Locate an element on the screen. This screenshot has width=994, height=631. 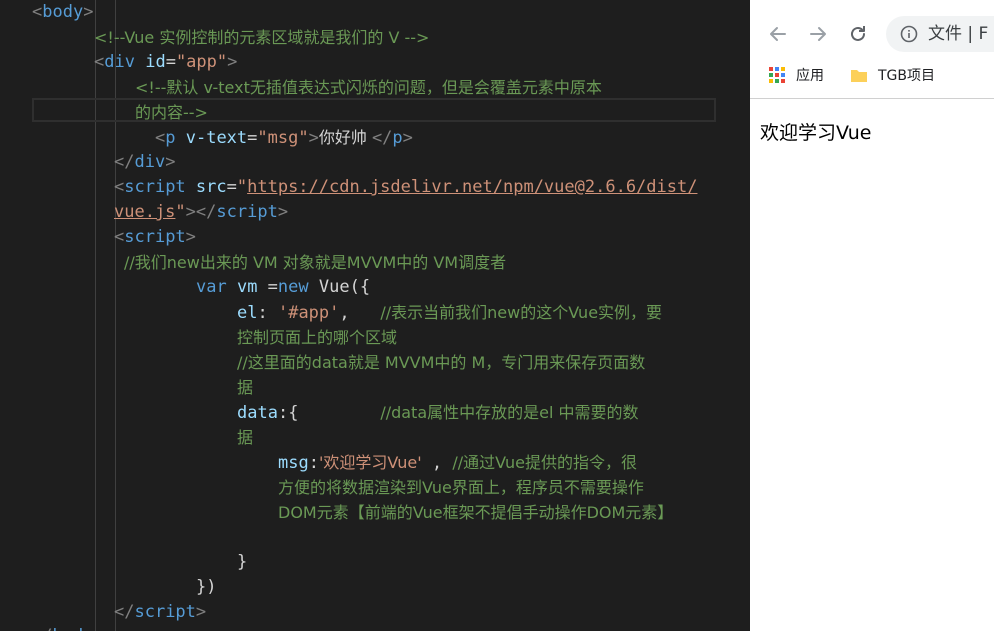
code-line: DOM元素【前端的Vue框架不提倡手动操作DOM元素】 is located at coordinates (475, 512).